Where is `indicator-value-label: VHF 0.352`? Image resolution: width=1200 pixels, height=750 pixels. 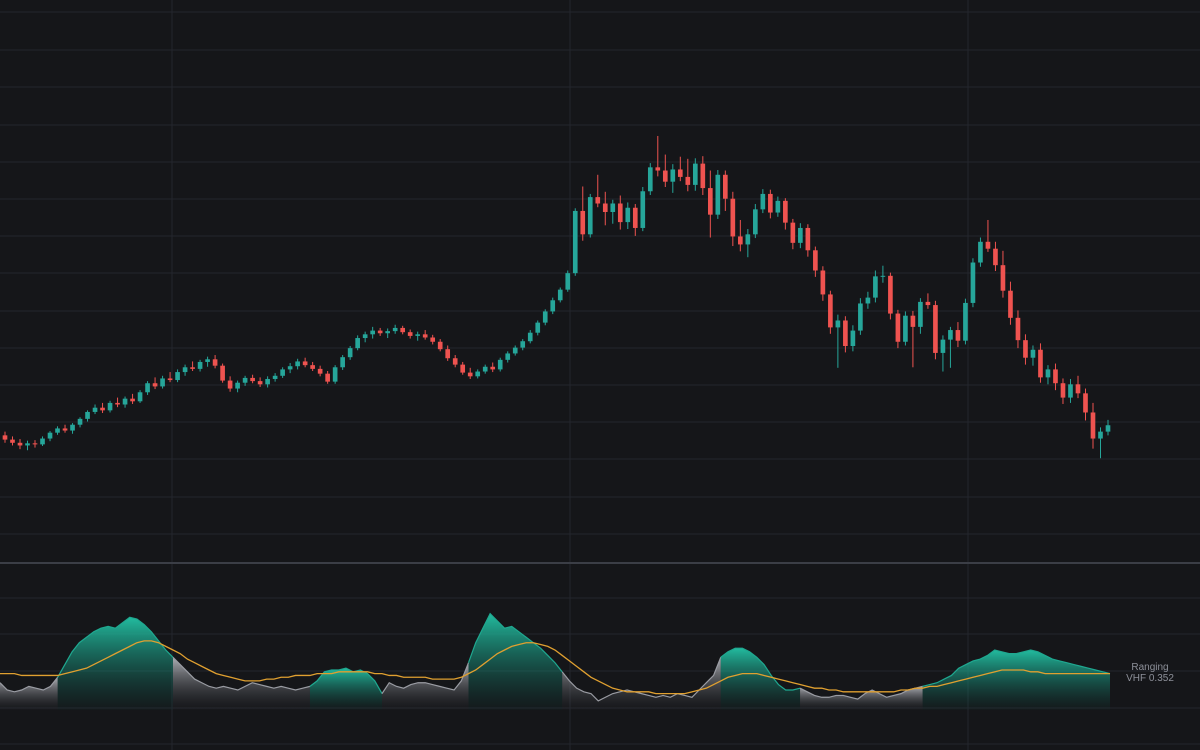 indicator-value-label: VHF 0.352 is located at coordinates (1150, 678).